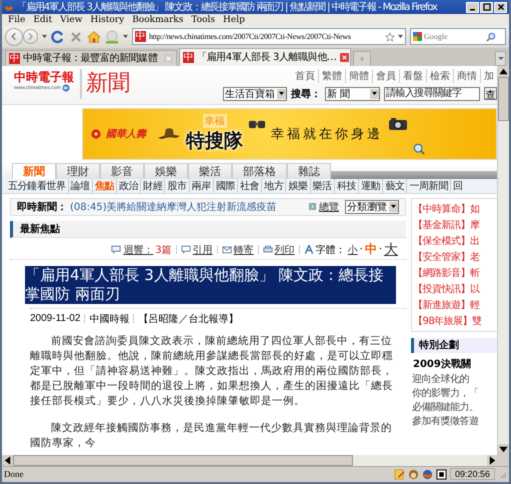 This screenshot has height=484, width=511. What do you see at coordinates (66, 88) in the screenshot?
I see `globe-icon` at bounding box center [66, 88].